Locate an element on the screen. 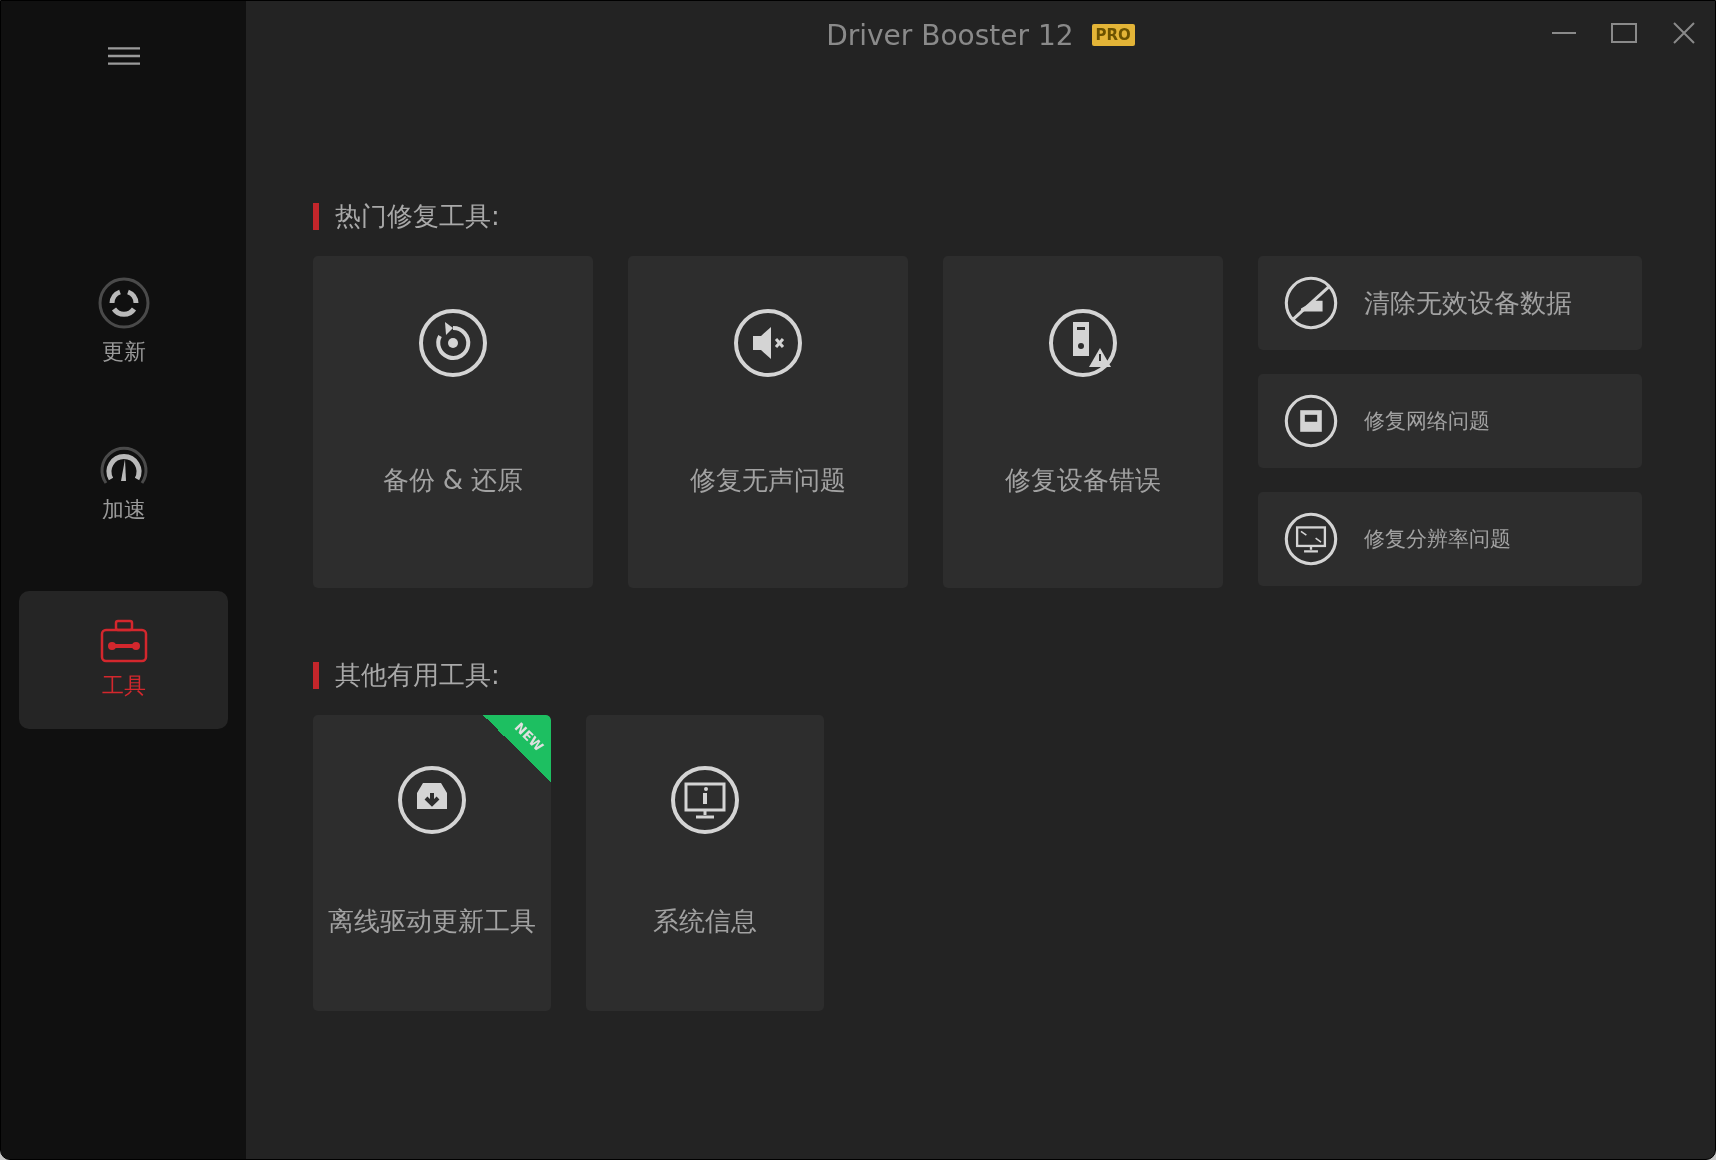 Image resolution: width=1716 pixels, height=1160 pixels. pro-badge: PRO is located at coordinates (1113, 35).